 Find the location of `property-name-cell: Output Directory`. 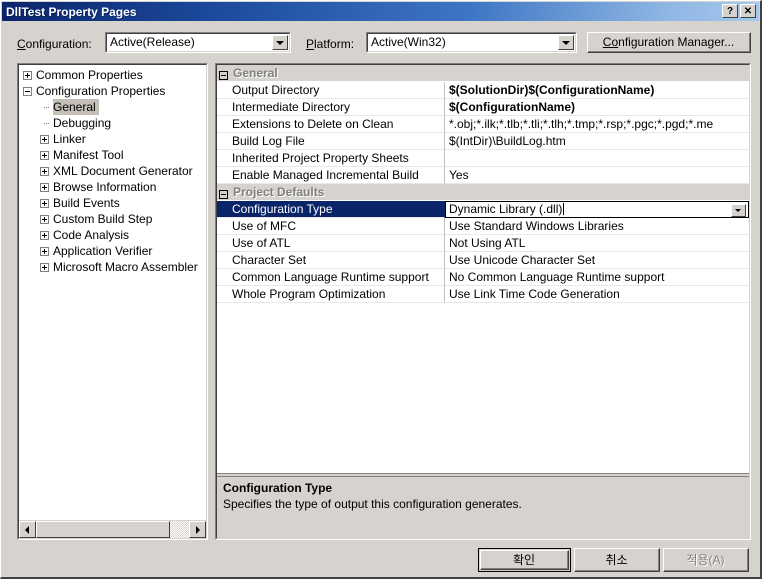

property-name-cell: Output Directory is located at coordinates (331, 90).